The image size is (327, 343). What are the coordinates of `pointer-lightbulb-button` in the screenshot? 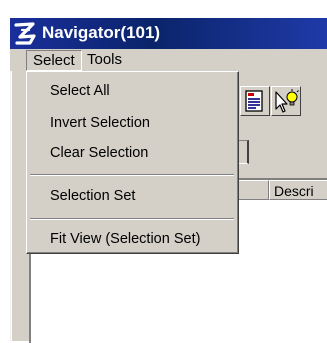 It's located at (286, 101).